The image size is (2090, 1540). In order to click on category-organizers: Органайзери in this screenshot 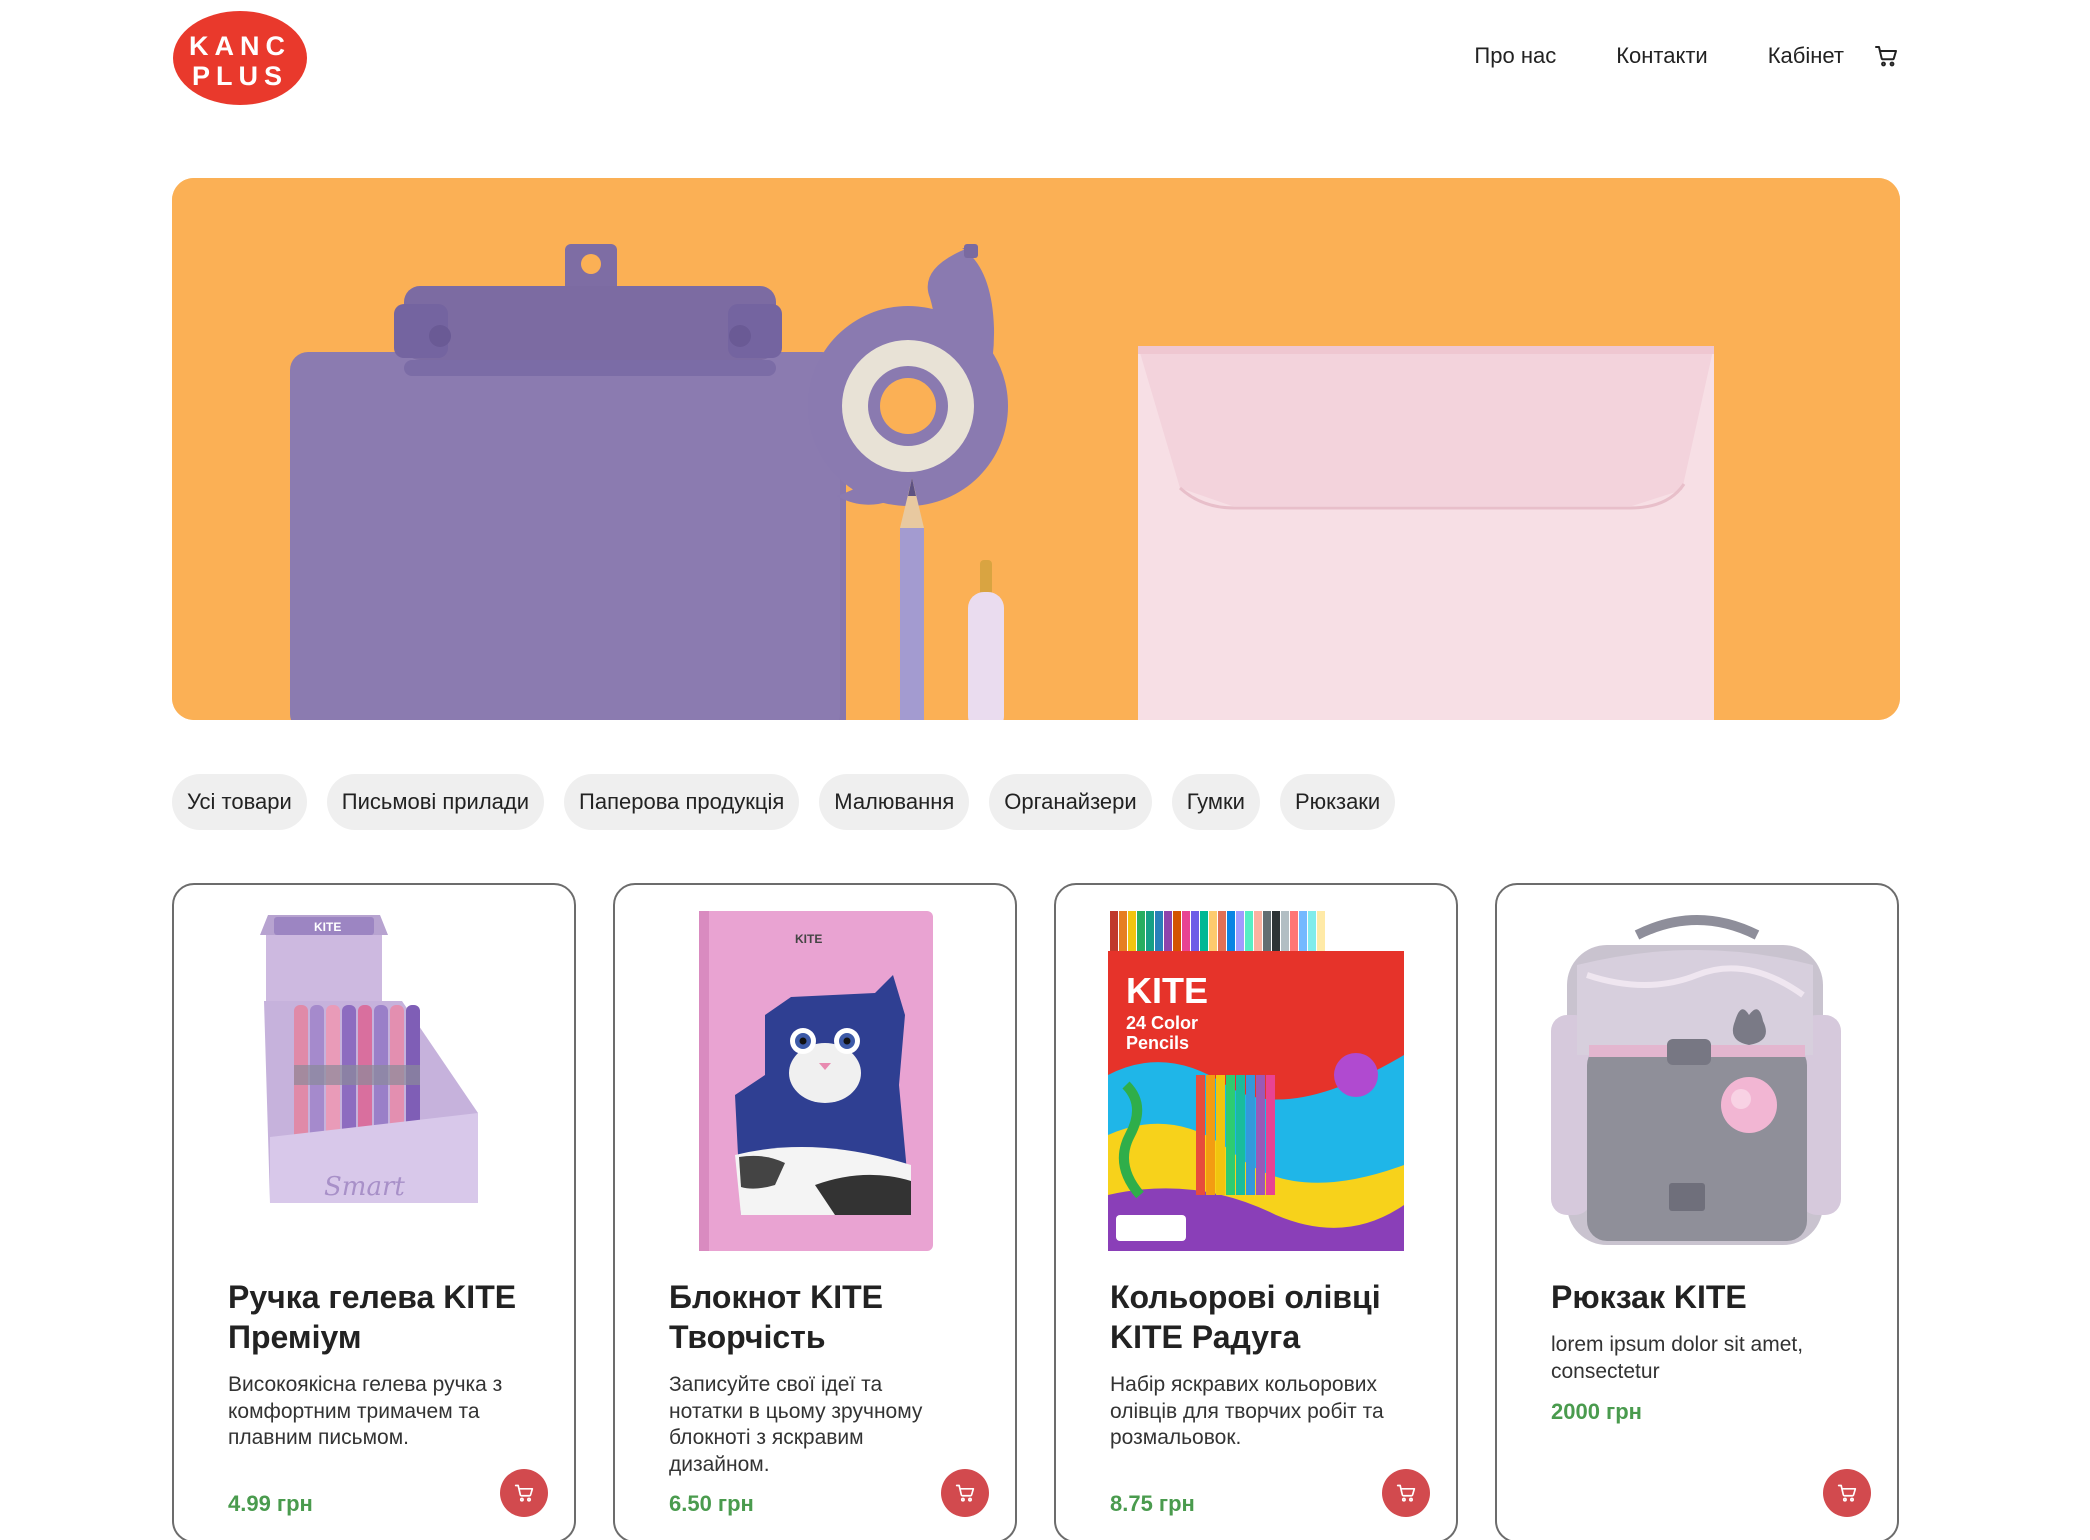, I will do `click(1070, 802)`.